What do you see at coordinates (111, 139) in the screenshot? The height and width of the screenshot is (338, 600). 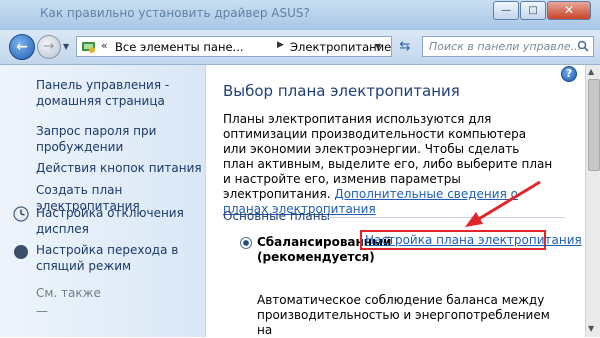 I see `sidebar-item-password-on-wake: Запрос пароля при пробуждении` at bounding box center [111, 139].